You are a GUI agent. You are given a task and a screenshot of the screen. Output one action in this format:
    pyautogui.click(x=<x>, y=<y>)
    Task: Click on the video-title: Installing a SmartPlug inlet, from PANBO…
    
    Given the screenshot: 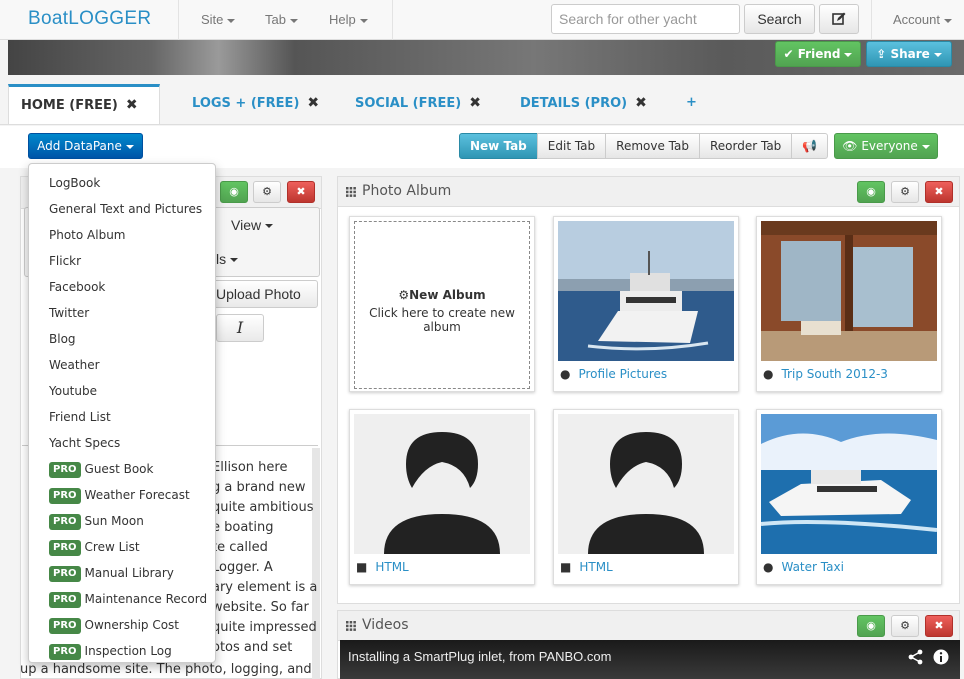 What is the action you would take?
    pyautogui.click(x=479, y=656)
    